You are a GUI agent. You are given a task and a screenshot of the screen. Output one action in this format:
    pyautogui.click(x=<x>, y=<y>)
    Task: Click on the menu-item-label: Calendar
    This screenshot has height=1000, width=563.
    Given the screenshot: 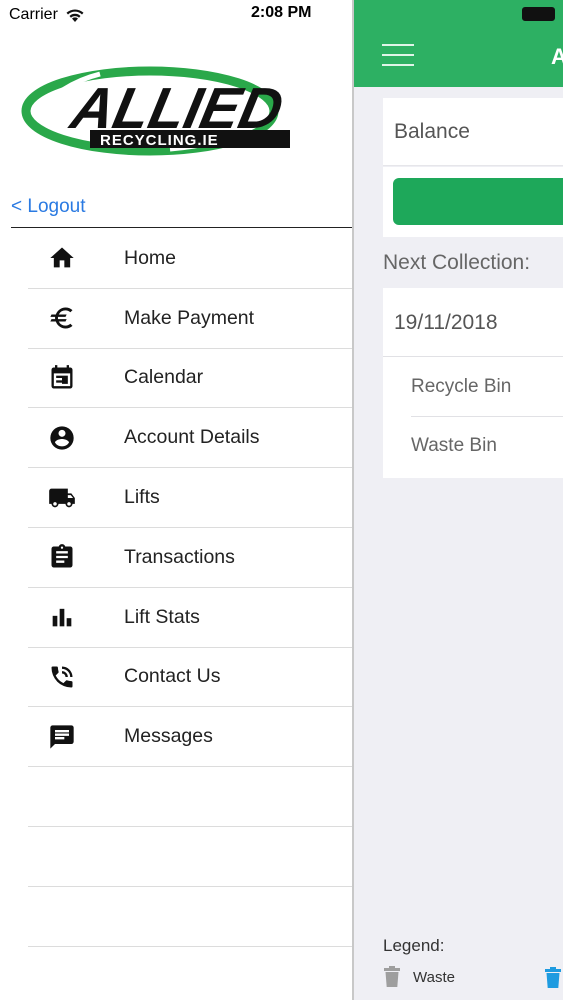 What is the action you would take?
    pyautogui.click(x=164, y=377)
    